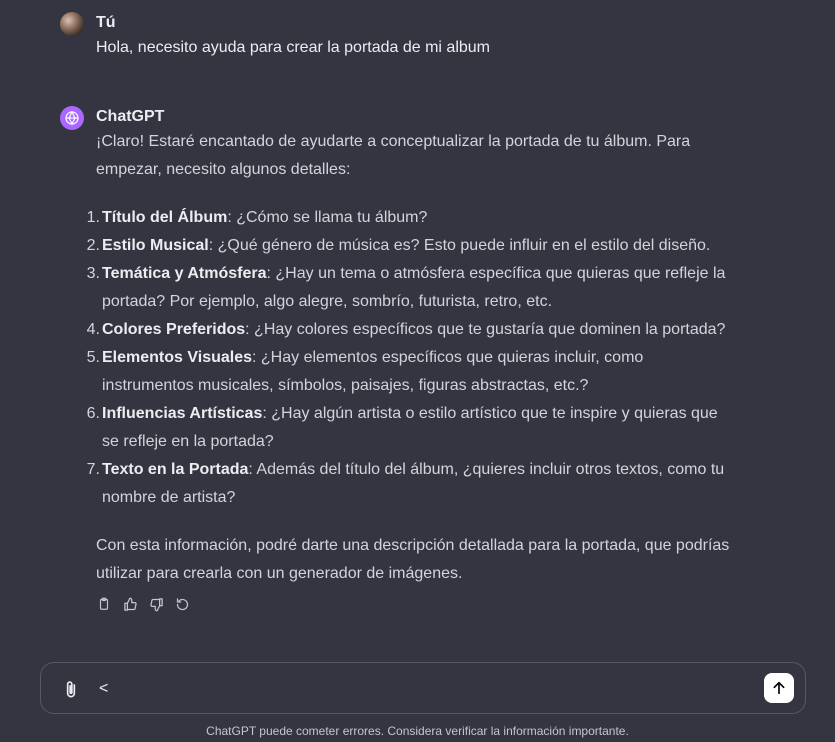 This screenshot has height=742, width=835. What do you see at coordinates (177, 357) in the screenshot?
I see `list-item-title: Elementos Visuales` at bounding box center [177, 357].